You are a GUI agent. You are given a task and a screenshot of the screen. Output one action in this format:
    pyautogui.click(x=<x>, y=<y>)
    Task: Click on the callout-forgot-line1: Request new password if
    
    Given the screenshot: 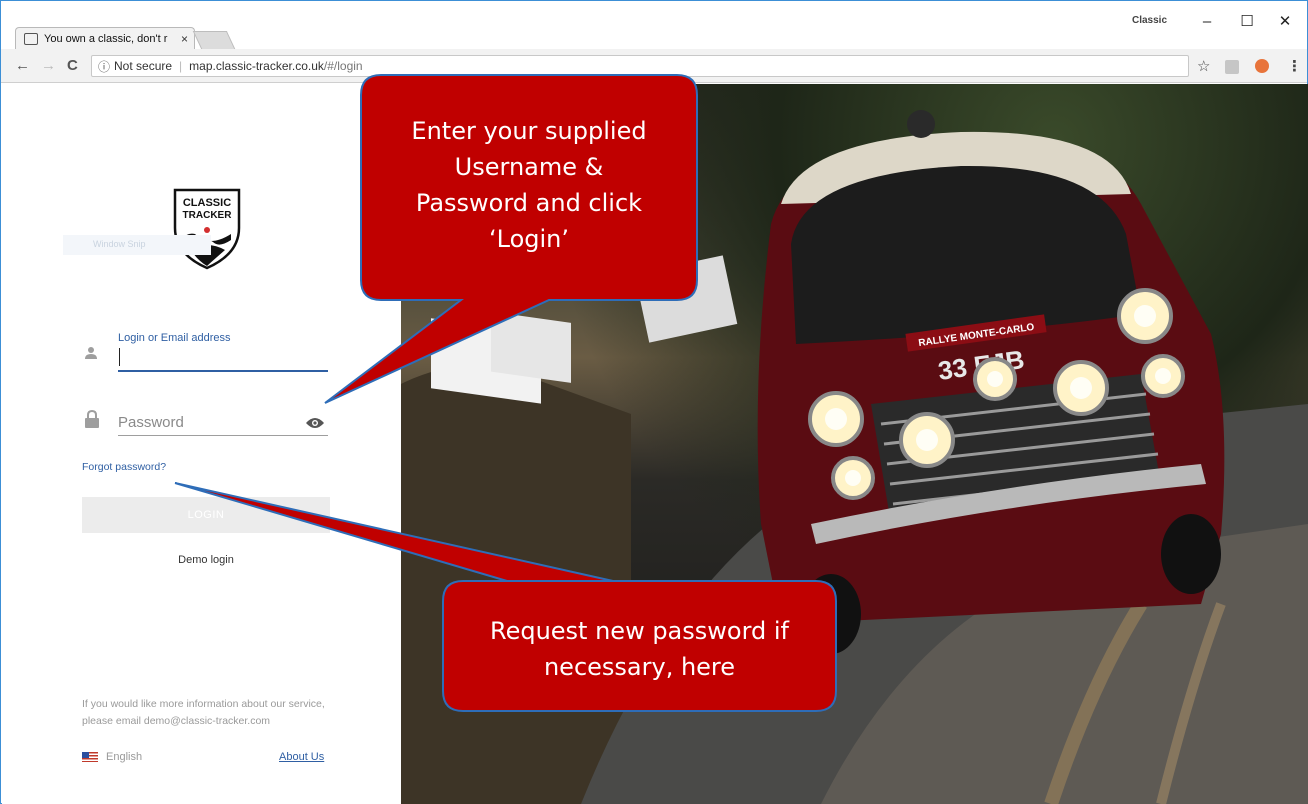 What is the action you would take?
    pyautogui.click(x=639, y=631)
    